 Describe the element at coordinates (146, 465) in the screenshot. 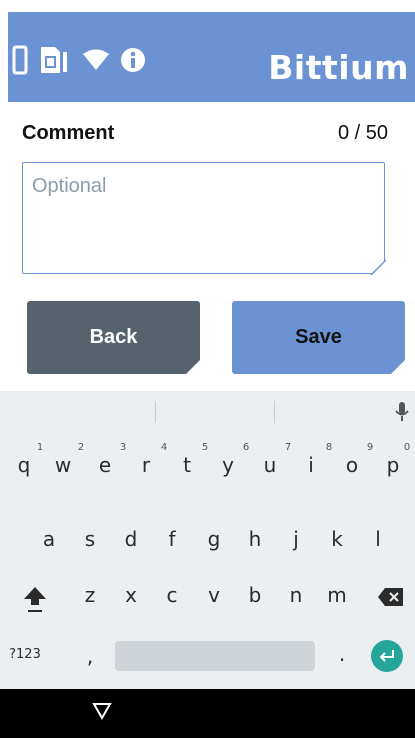

I see `key-r: r` at that location.